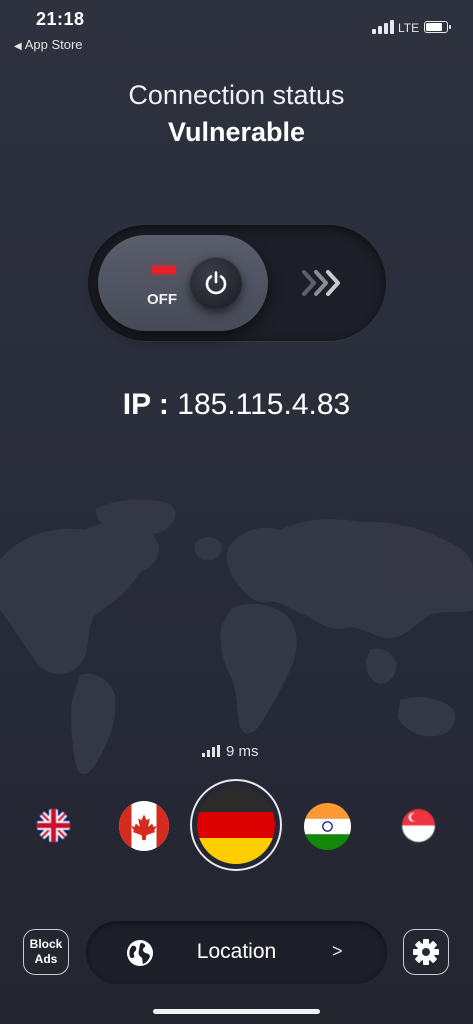  What do you see at coordinates (236, 132) in the screenshot?
I see `connection-status-value: Vulnerable` at bounding box center [236, 132].